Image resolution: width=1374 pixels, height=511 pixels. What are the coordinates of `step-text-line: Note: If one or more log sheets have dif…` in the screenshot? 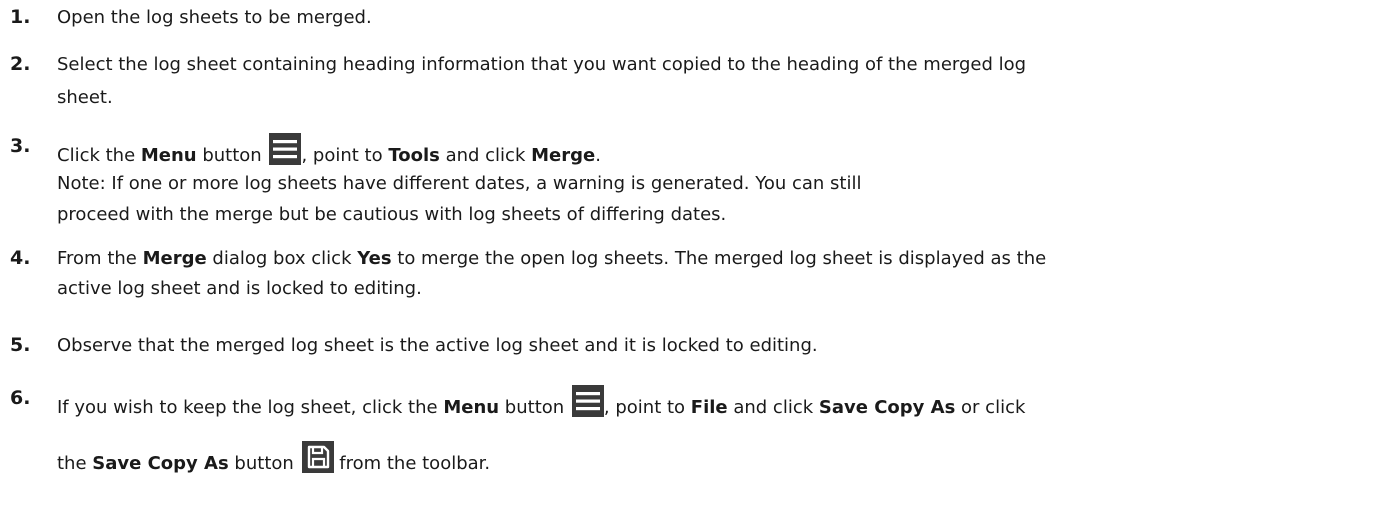 It's located at (459, 183).